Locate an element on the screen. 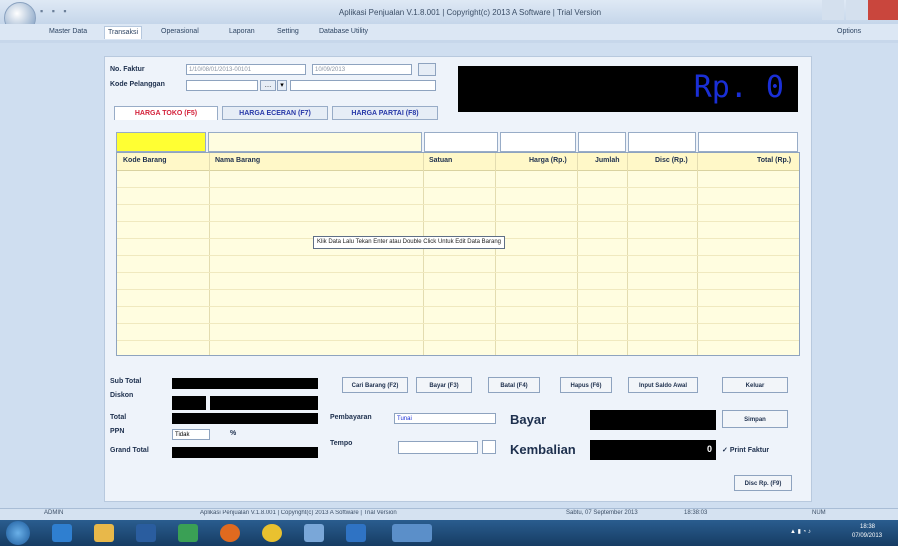 The image size is (898, 546). total-amount: Rp. 0 is located at coordinates (738, 87).